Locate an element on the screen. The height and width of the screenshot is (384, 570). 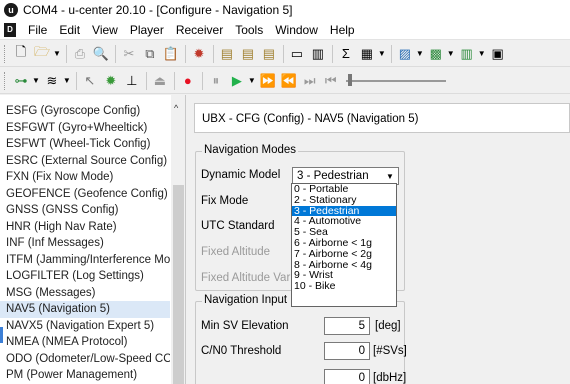
tree-item: FXN (Fix Now Mode) is located at coordinates (85, 177).